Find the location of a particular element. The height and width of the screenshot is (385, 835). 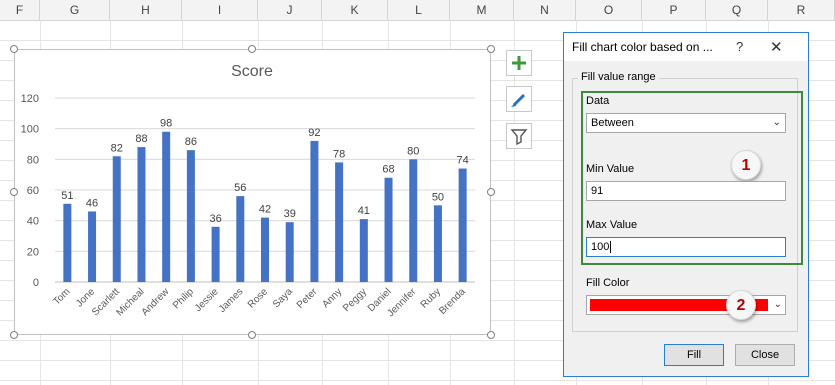

min-value-label: Min Value is located at coordinates (610, 169).